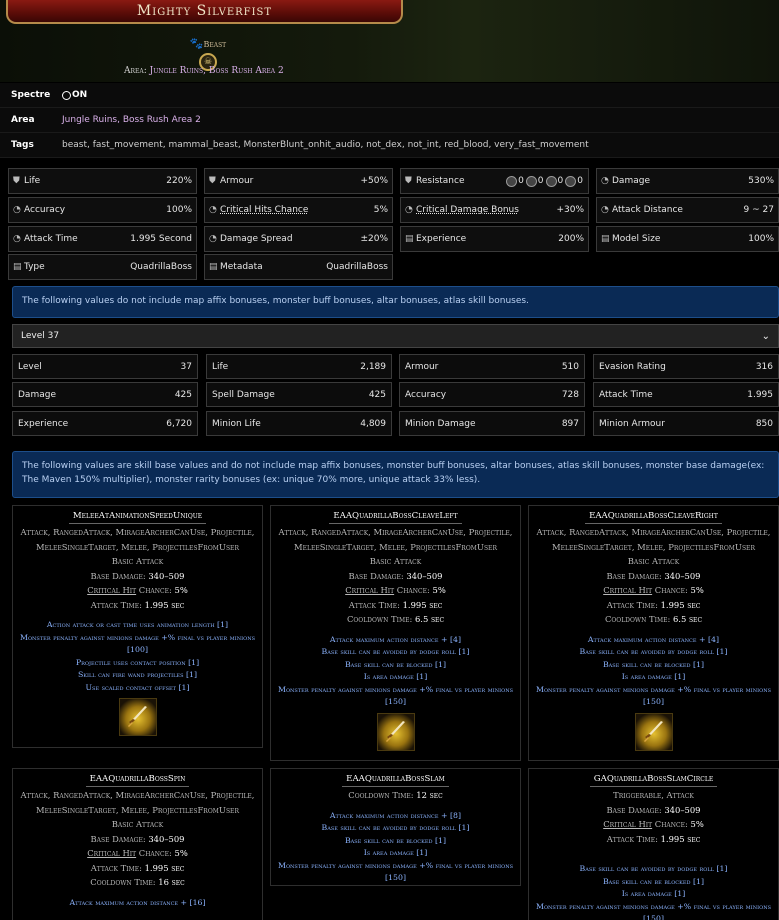  What do you see at coordinates (647, 210) in the screenshot?
I see `stat-label: Attack Distance` at bounding box center [647, 210].